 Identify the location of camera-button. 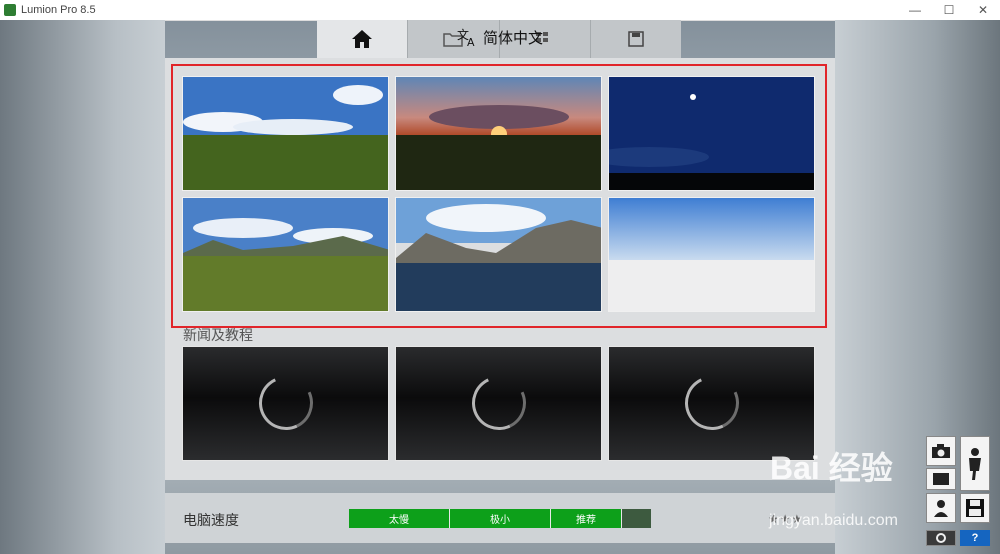
(941, 451).